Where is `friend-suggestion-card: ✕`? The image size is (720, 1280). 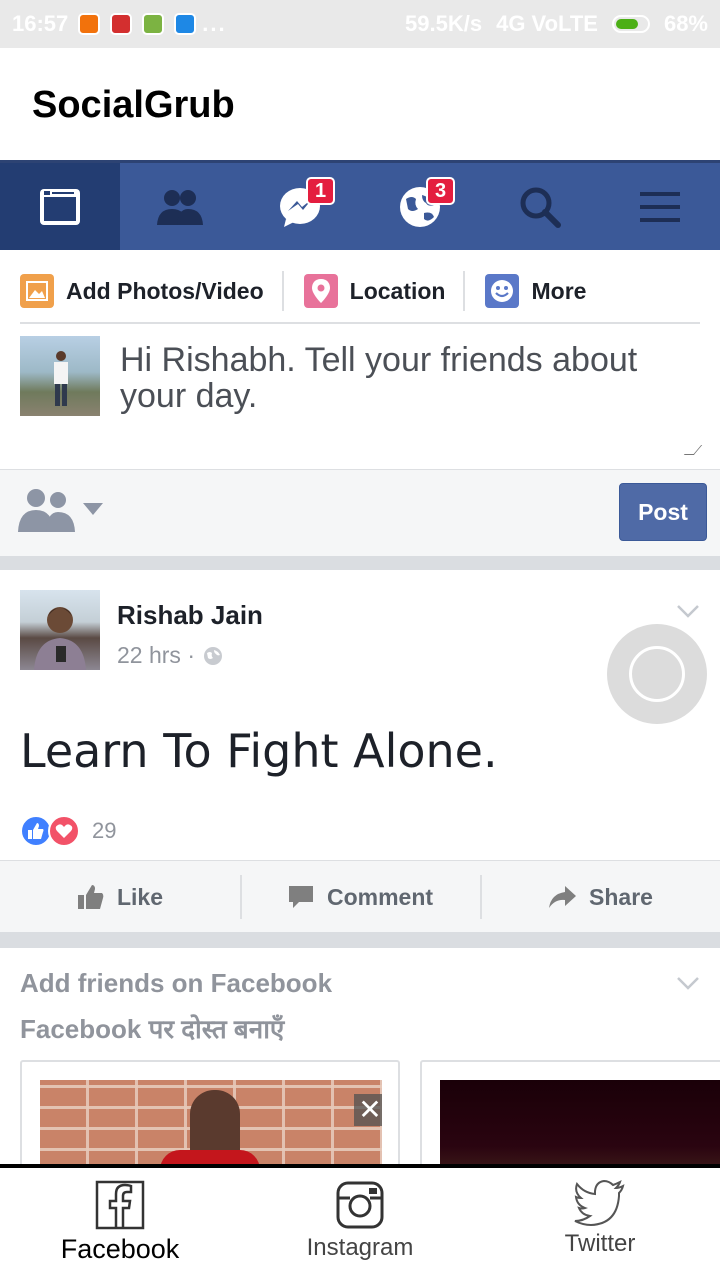
friend-suggestion-card: ✕ is located at coordinates (210, 1114).